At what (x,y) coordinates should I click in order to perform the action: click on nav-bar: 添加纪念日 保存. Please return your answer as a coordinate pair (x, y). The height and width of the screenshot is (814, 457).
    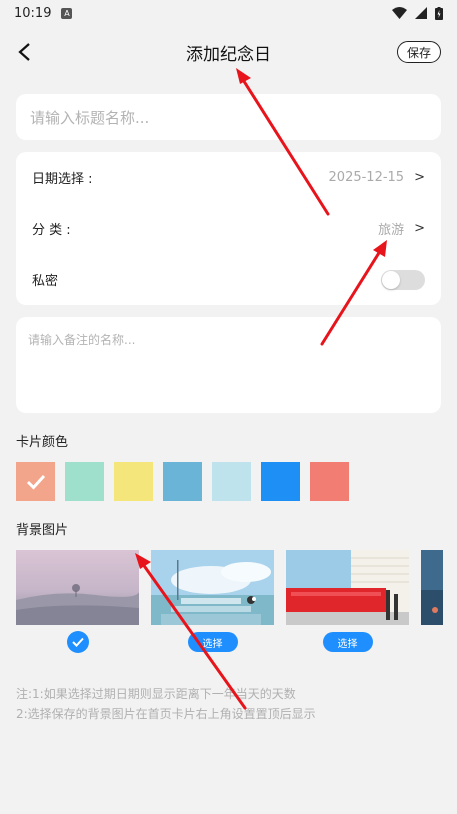
    Looking at the image, I should click on (228, 52).